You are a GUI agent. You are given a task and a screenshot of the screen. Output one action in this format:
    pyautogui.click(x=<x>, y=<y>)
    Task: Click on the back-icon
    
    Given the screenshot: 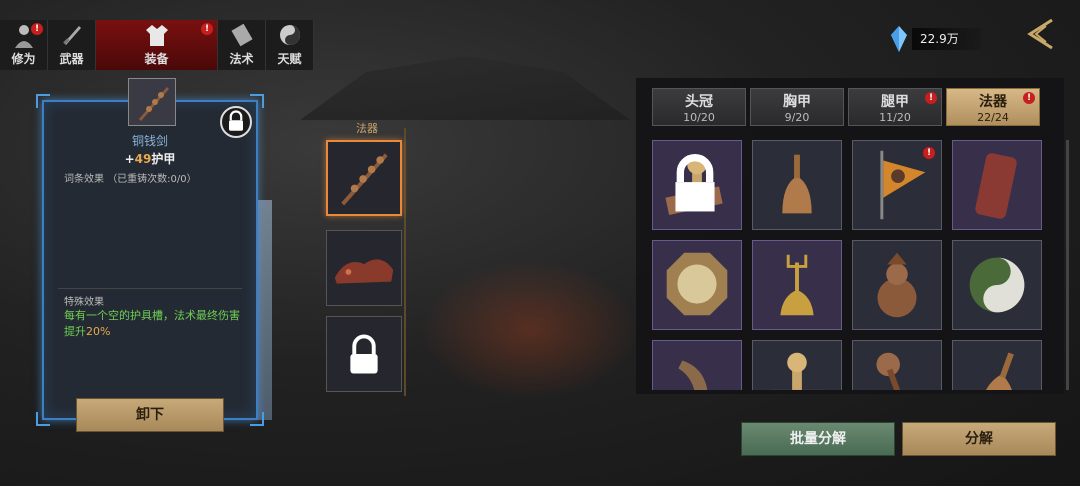 What is the action you would take?
    pyautogui.click(x=1040, y=34)
    